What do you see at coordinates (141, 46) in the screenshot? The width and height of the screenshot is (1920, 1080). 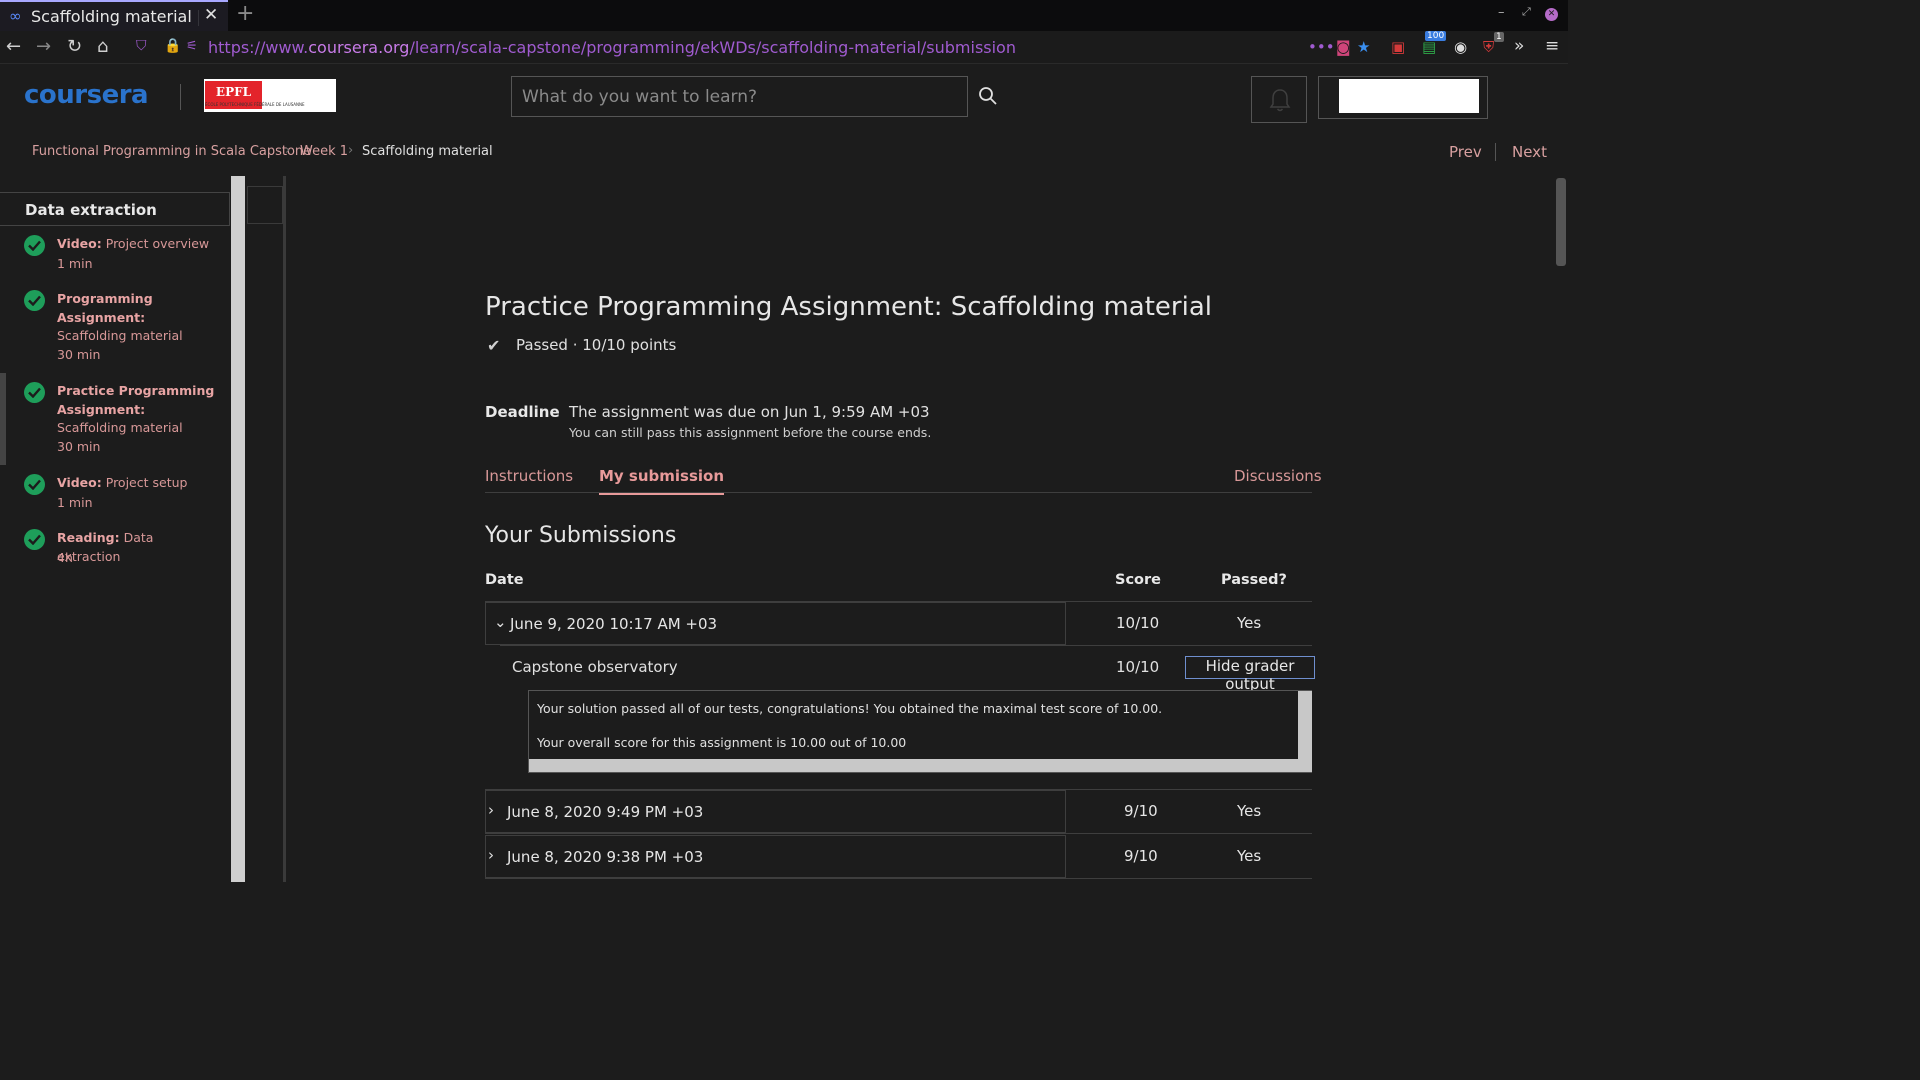 I see `shield-icon: ⛉` at bounding box center [141, 46].